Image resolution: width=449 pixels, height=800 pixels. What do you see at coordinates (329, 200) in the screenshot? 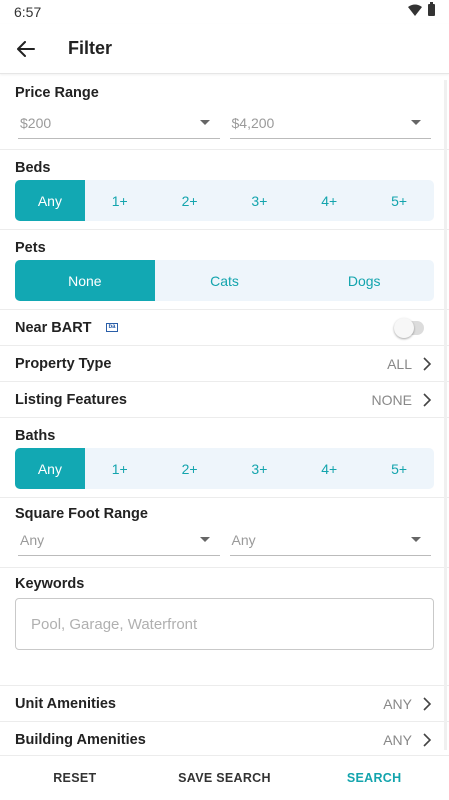
I see `beds-option-4plus: 4+` at bounding box center [329, 200].